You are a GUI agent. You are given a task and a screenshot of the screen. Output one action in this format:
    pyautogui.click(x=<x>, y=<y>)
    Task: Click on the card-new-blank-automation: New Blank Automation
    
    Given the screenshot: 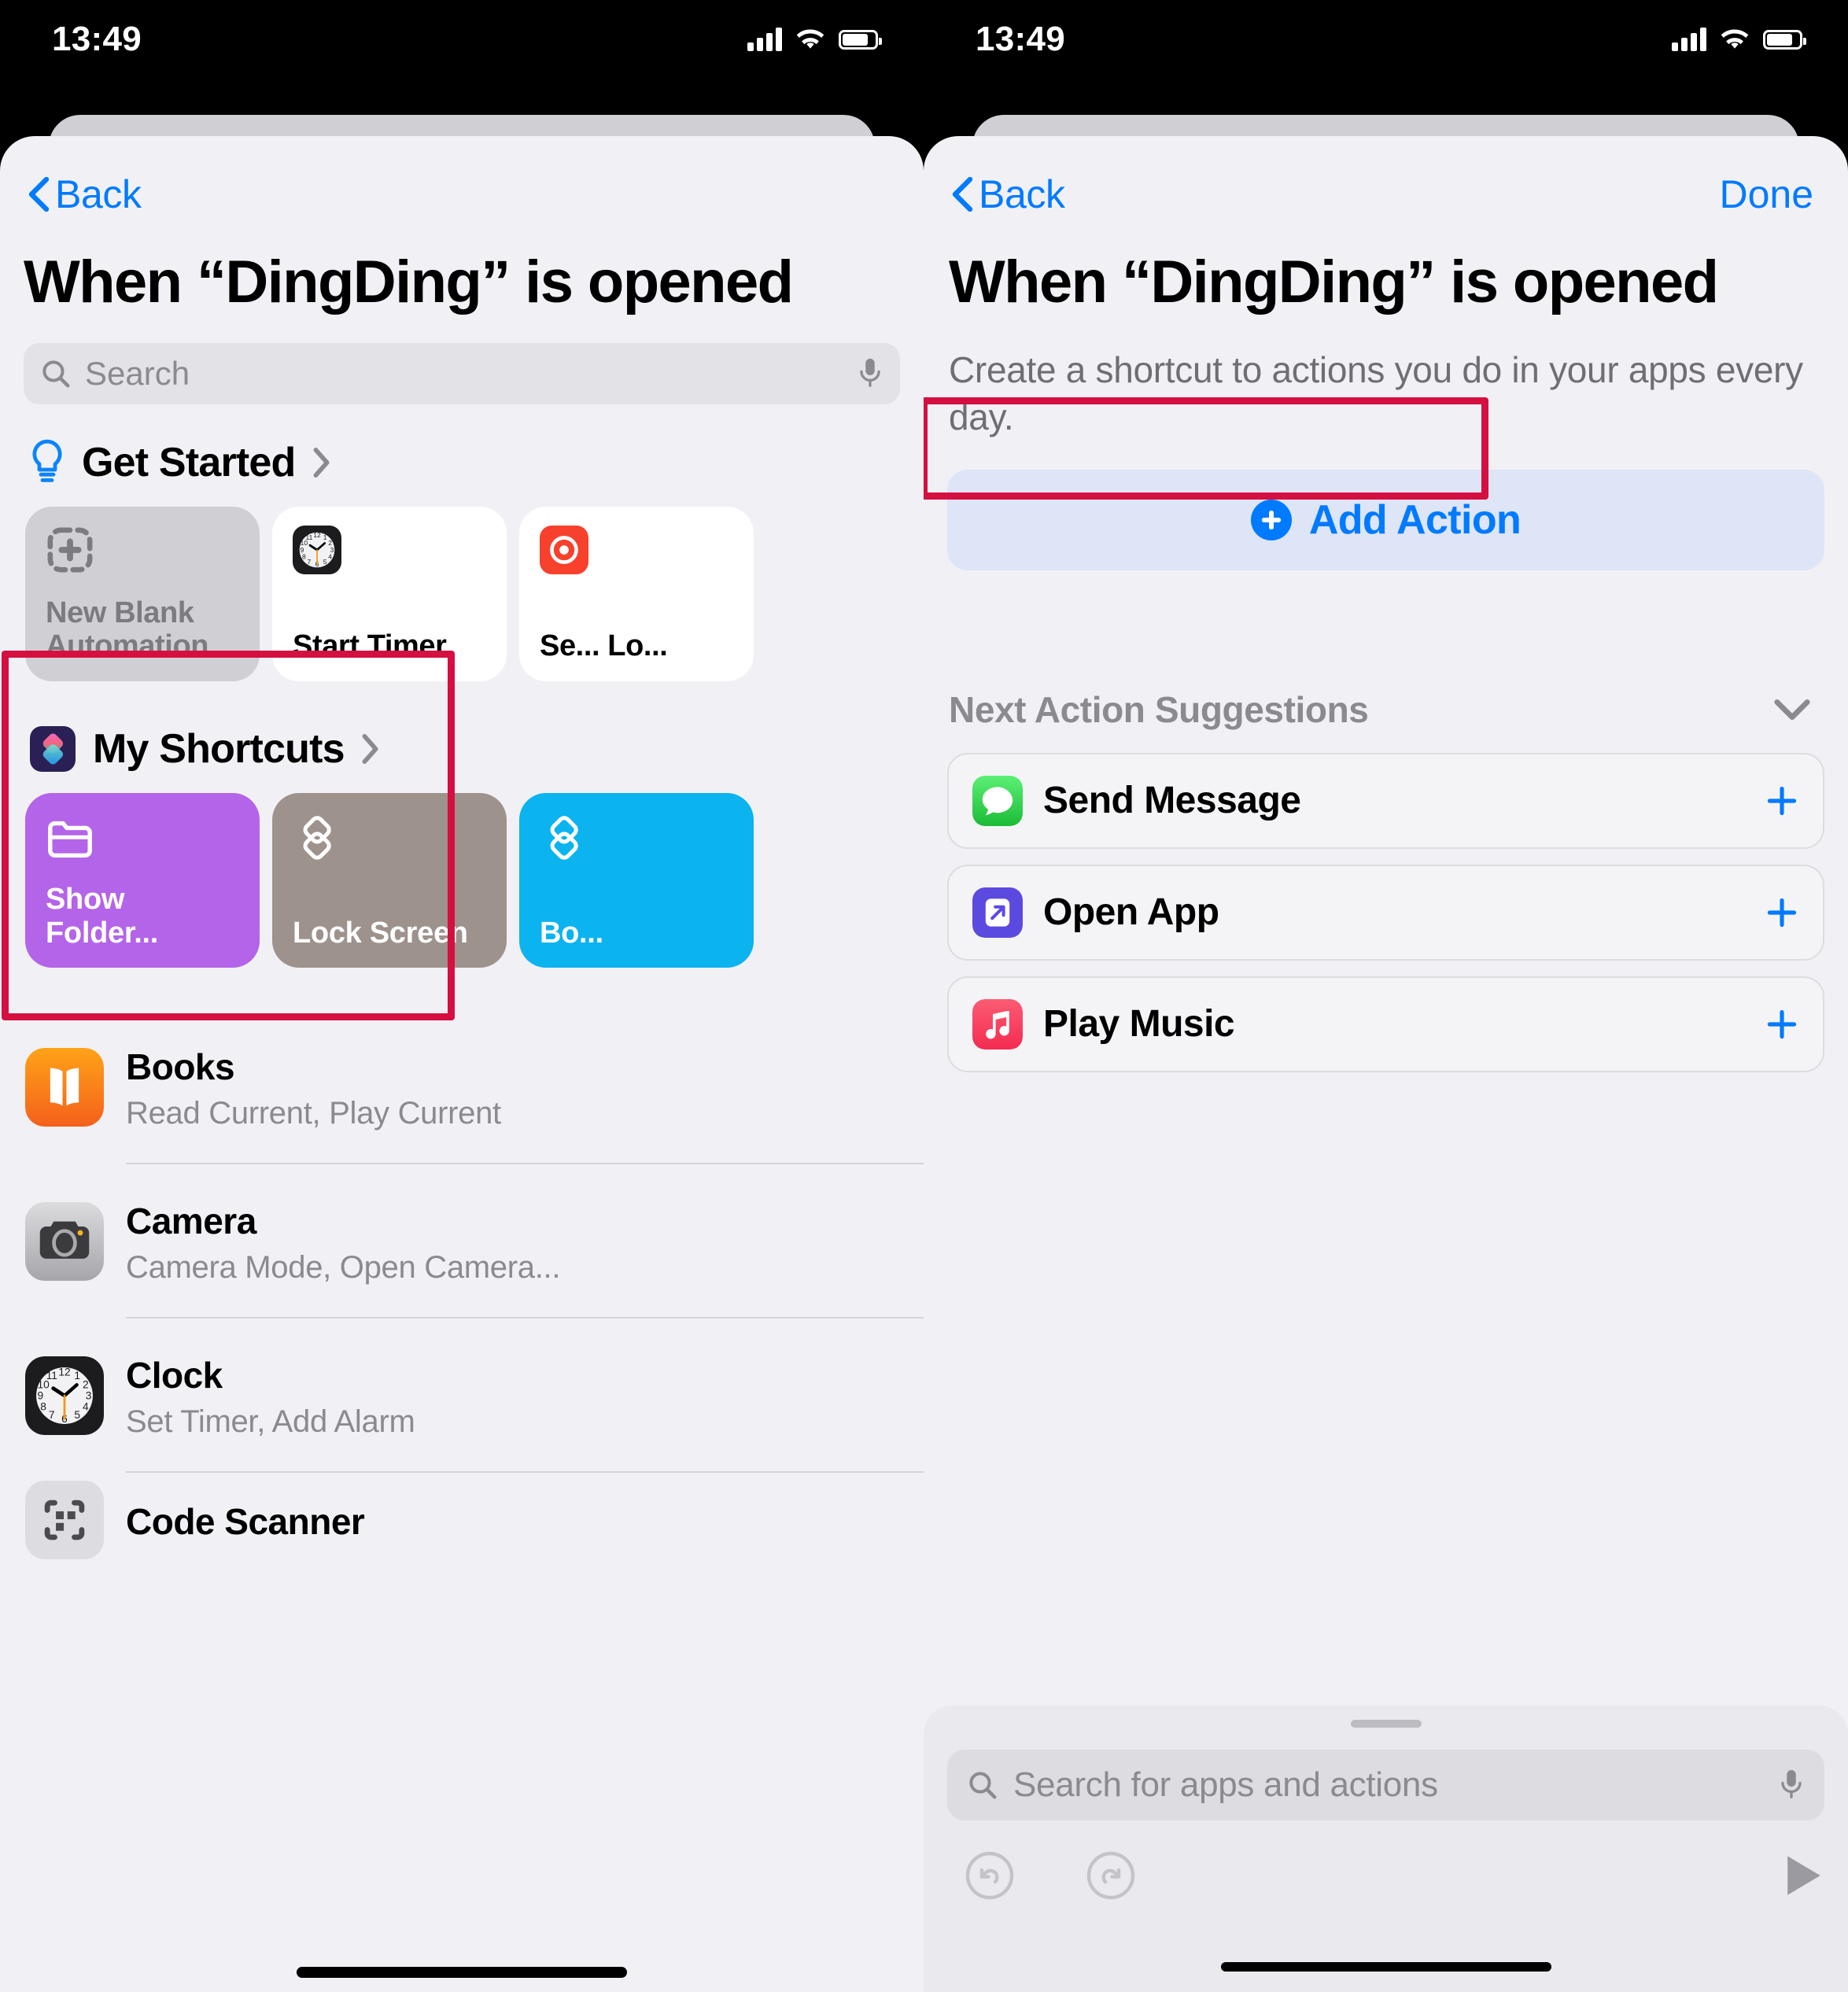 What is the action you would take?
    pyautogui.click(x=142, y=594)
    